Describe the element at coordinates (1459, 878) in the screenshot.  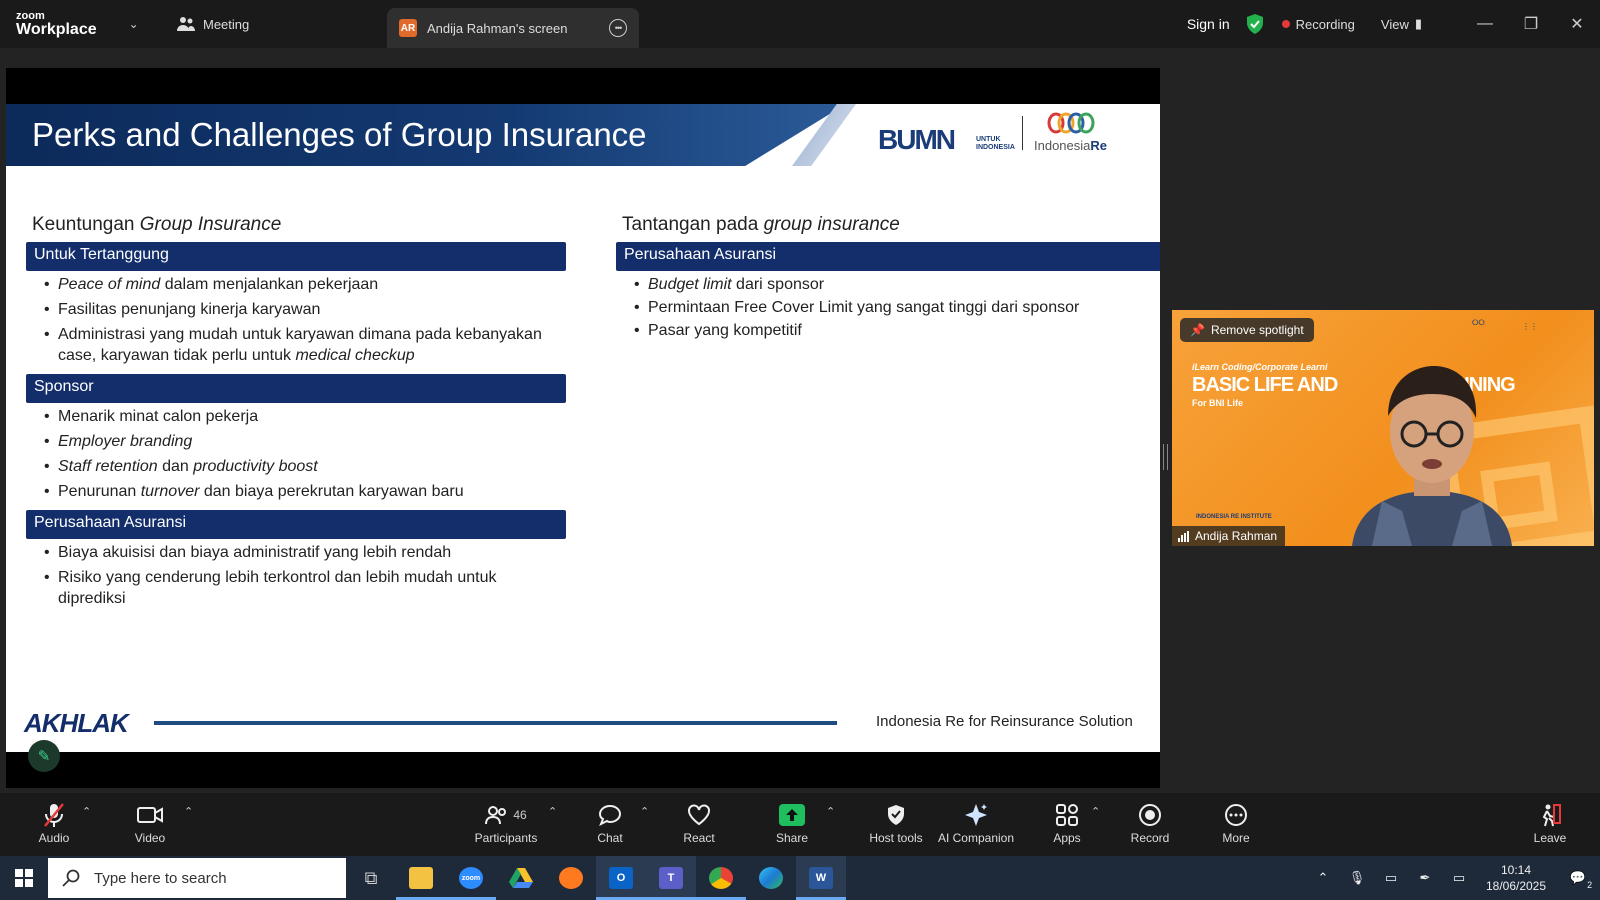
I see `network-icon: ▭` at that location.